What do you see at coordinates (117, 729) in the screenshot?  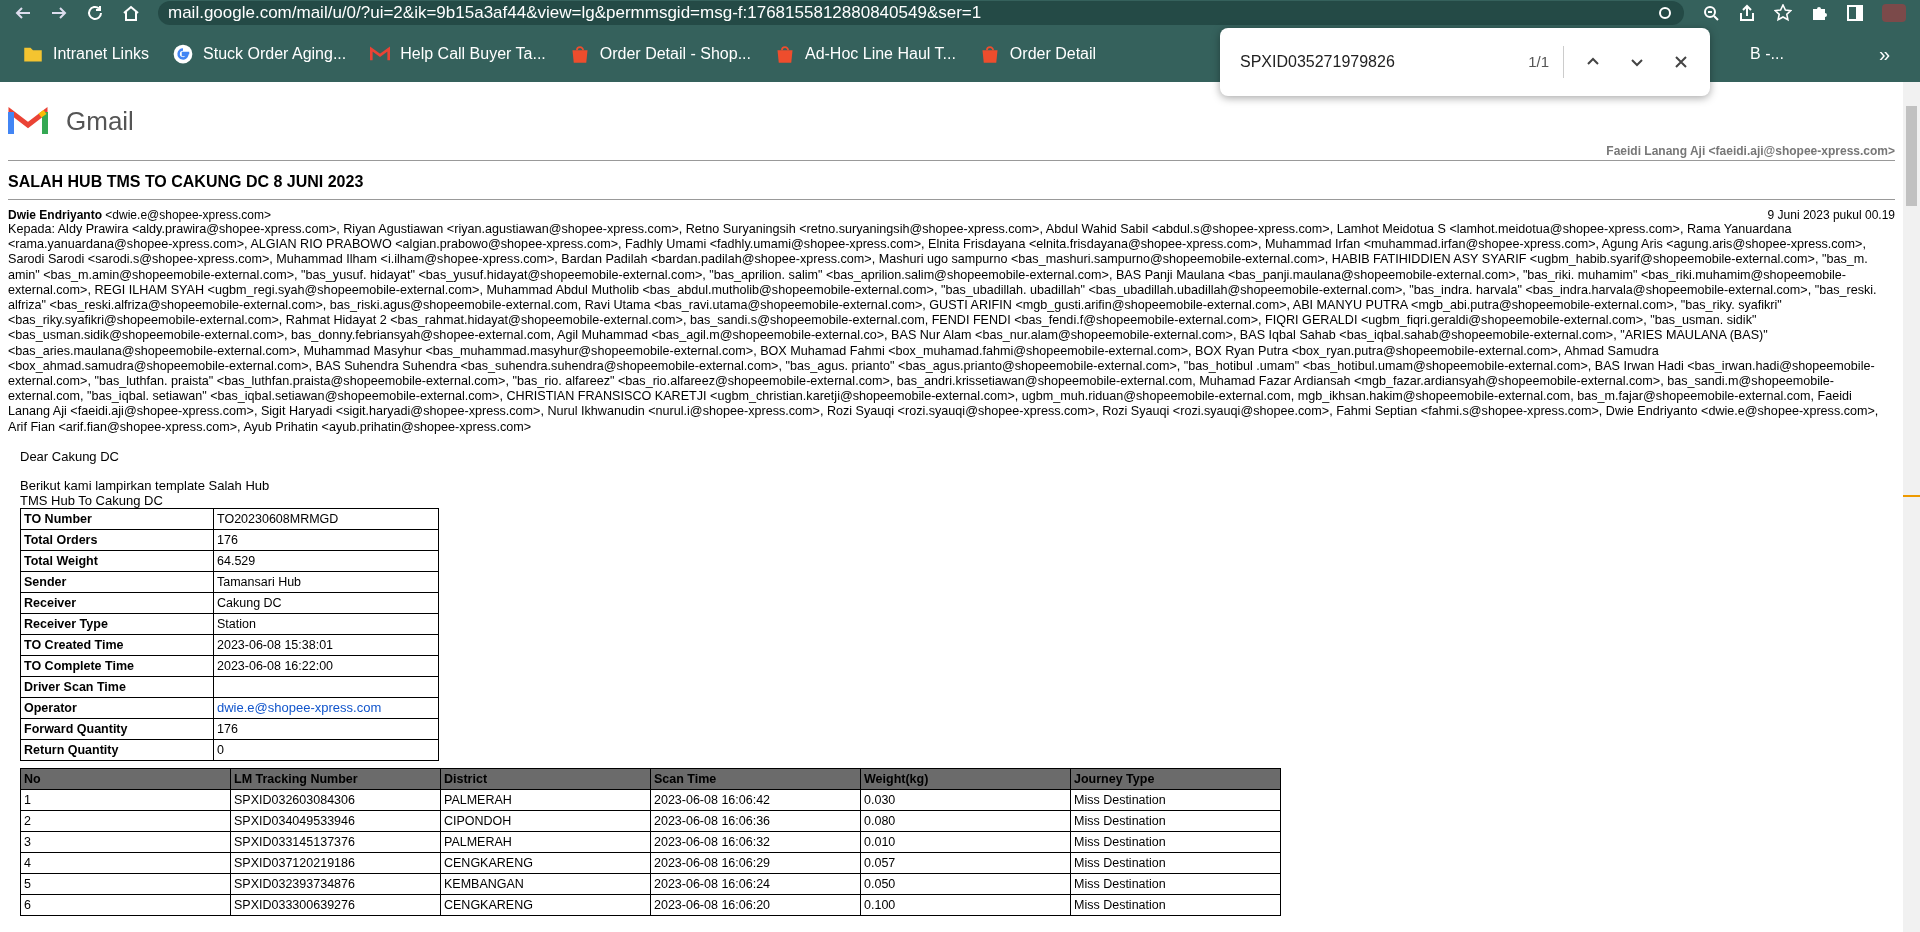 I see `field-label: Forward Quantity` at bounding box center [117, 729].